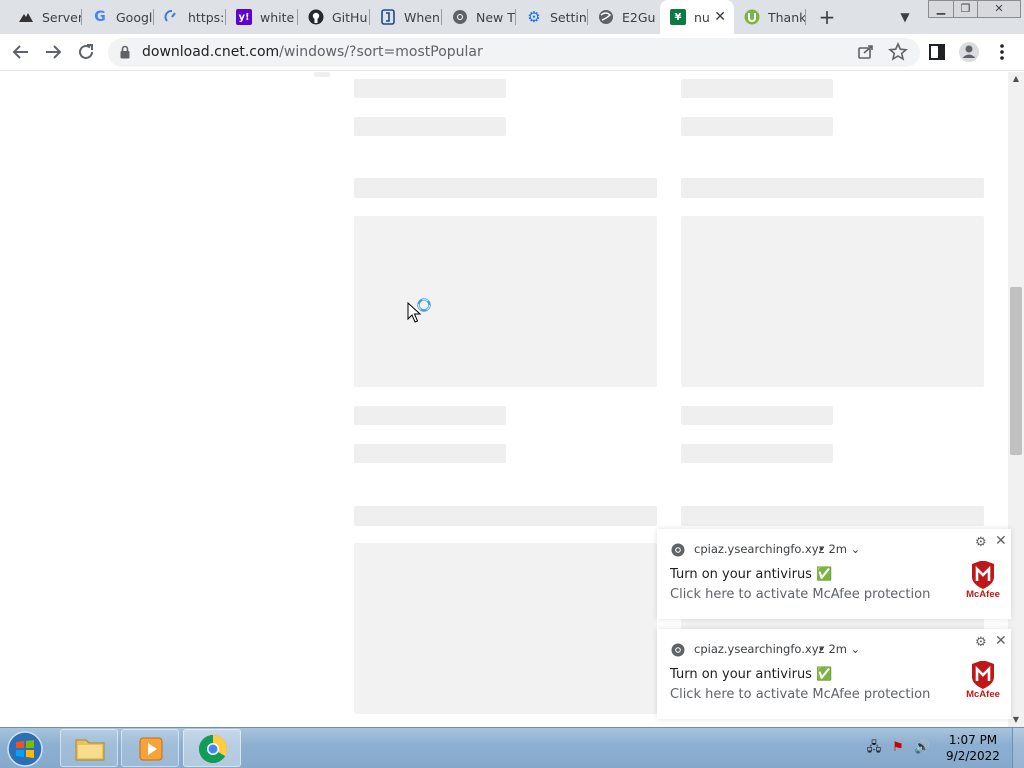 This screenshot has height=768, width=1024. Describe the element at coordinates (752, 17) in the screenshot. I see `utorrent-icon` at that location.